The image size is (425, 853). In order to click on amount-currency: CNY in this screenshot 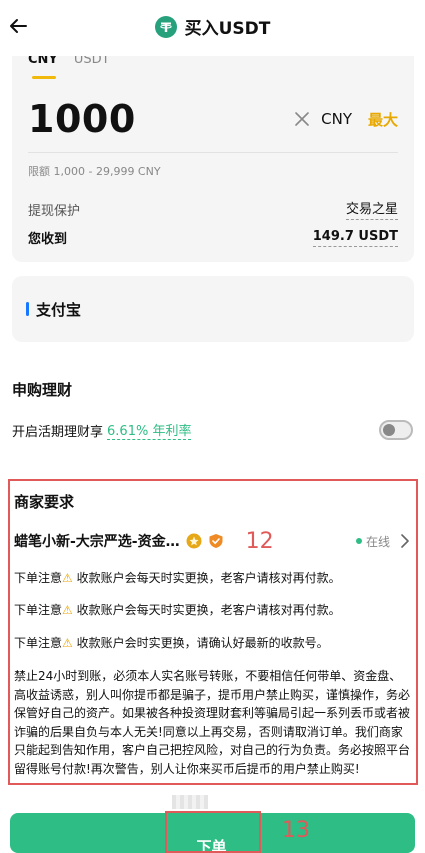, I will do `click(336, 119)`.